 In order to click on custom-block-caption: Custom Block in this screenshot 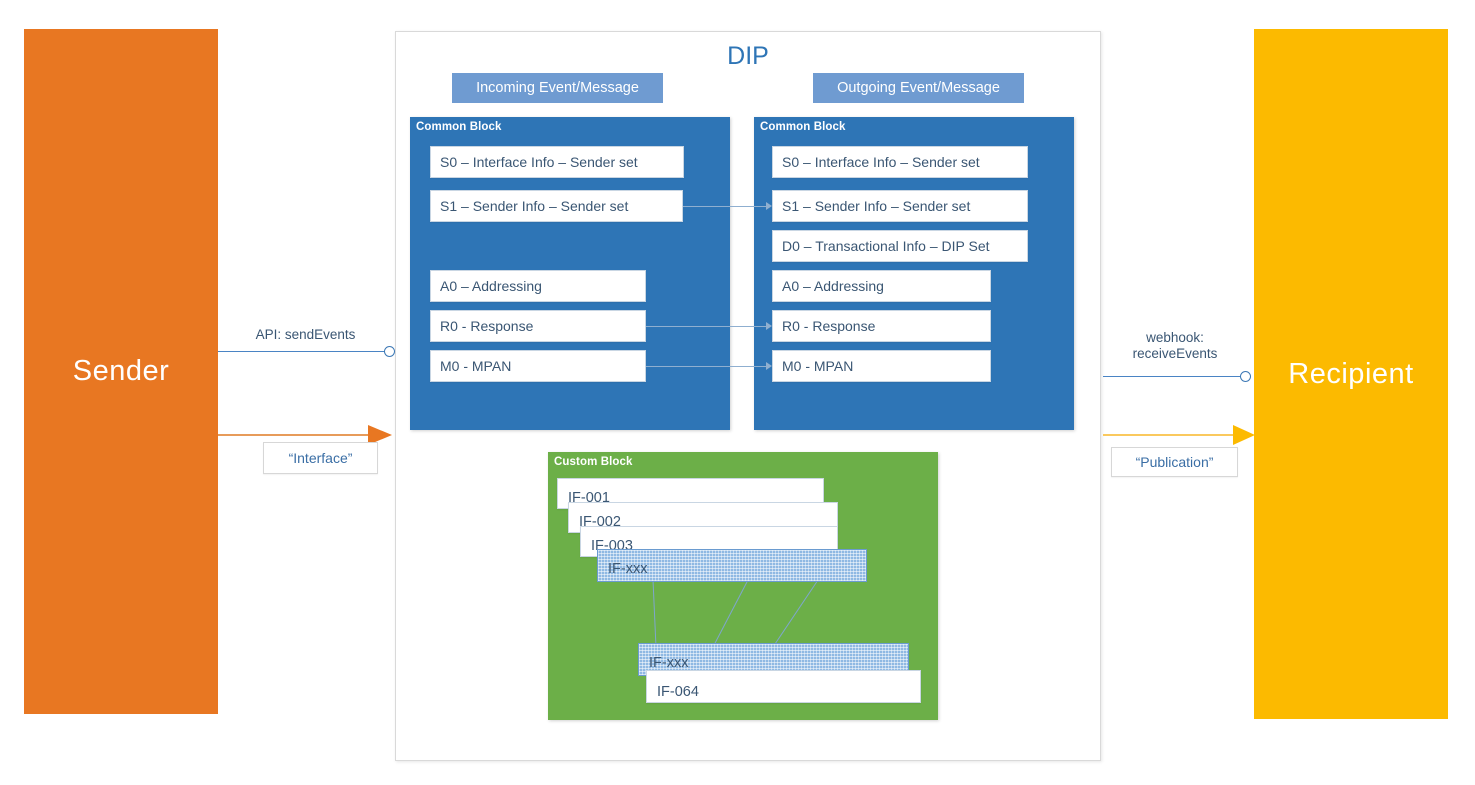, I will do `click(593, 462)`.